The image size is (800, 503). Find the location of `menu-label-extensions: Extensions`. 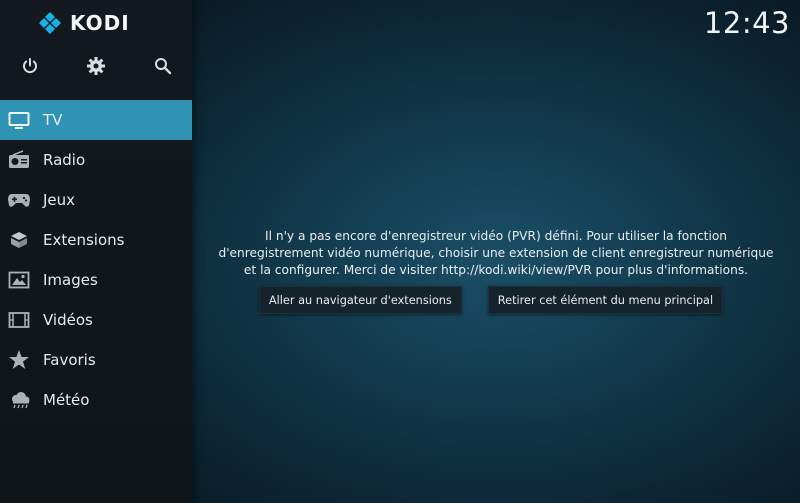

menu-label-extensions: Extensions is located at coordinates (84, 240).